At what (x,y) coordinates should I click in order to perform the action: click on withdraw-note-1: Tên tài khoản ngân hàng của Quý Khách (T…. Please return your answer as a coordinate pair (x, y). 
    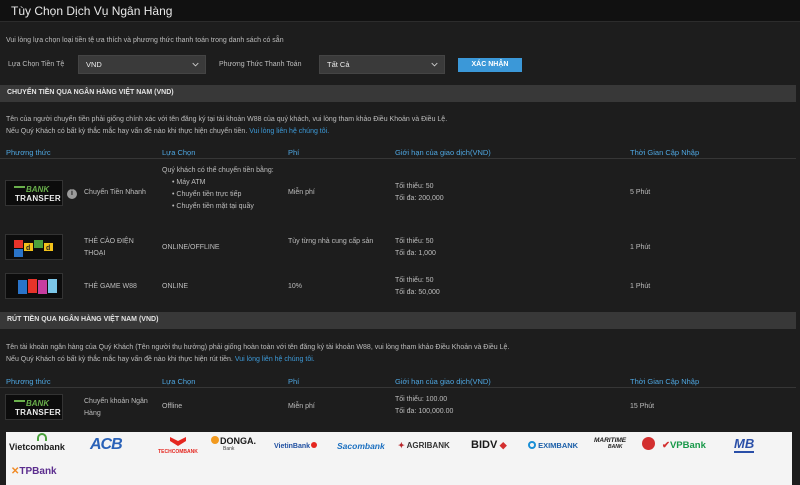
    Looking at the image, I should click on (258, 347).